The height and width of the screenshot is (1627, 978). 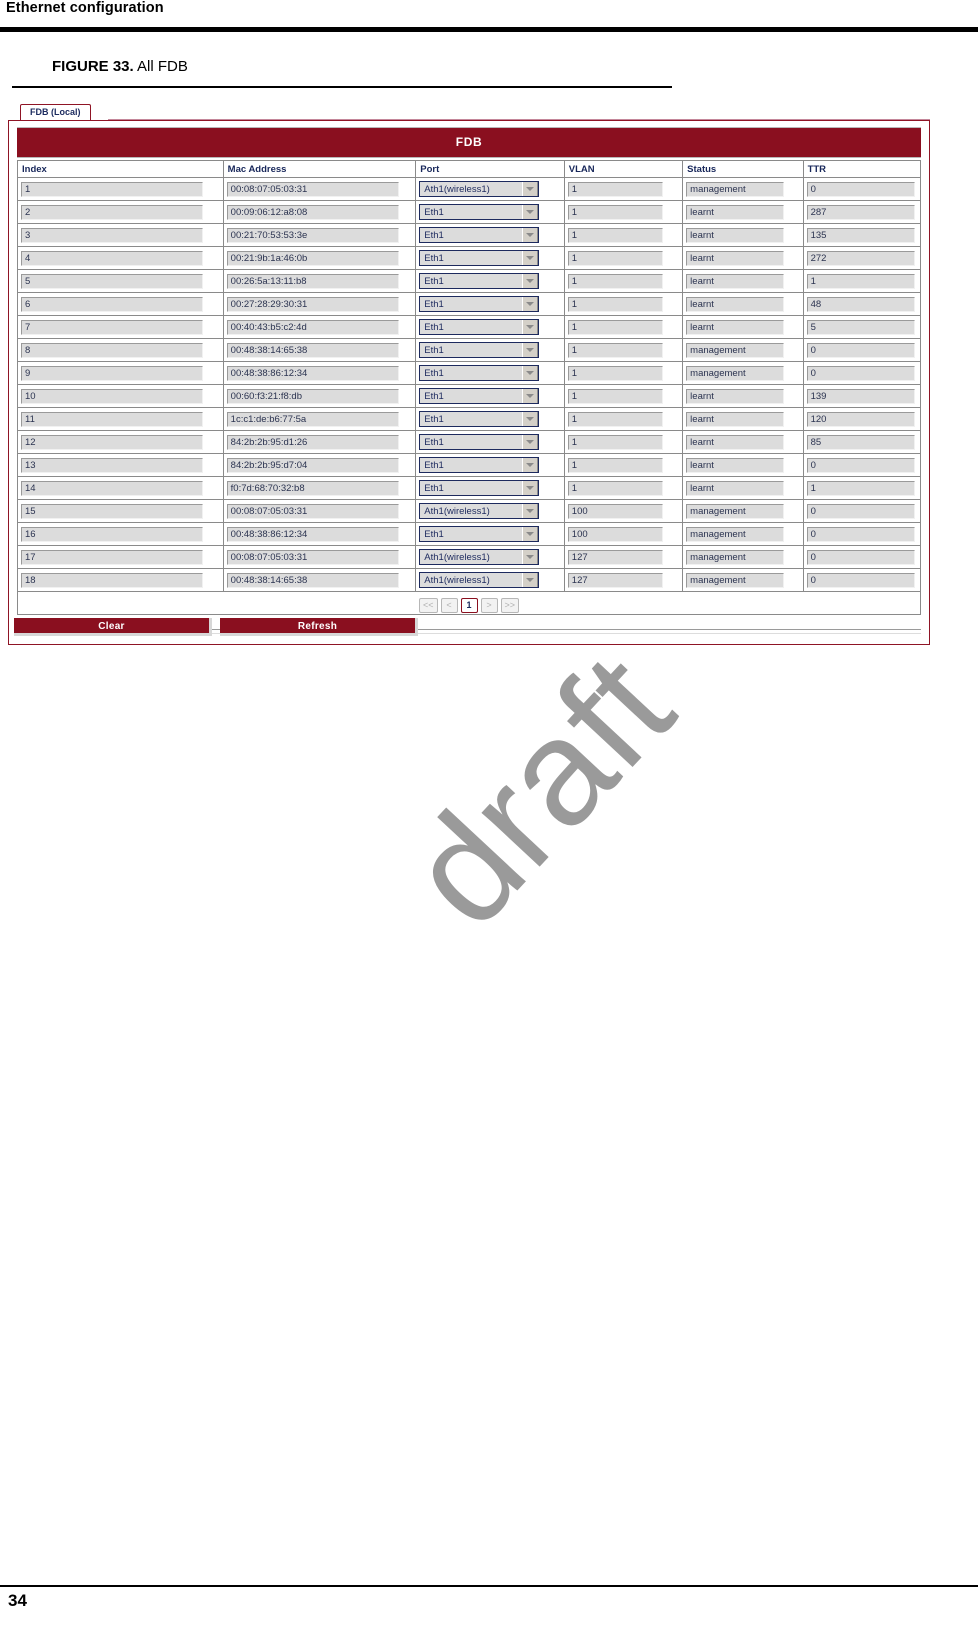 What do you see at coordinates (312, 350) in the screenshot?
I see `mac-address-field: 00:48:38:14:65:38` at bounding box center [312, 350].